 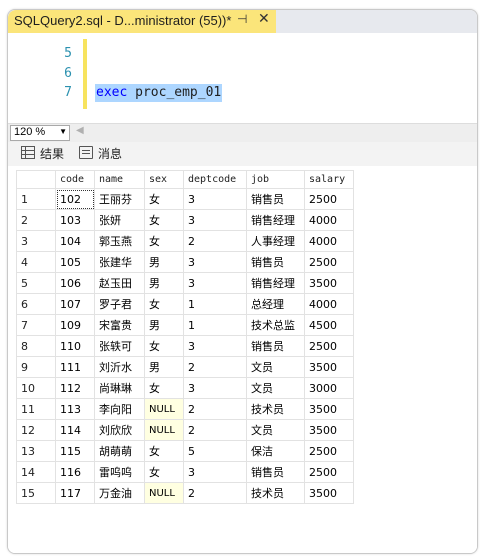 What do you see at coordinates (119, 493) in the screenshot?
I see `cell-name: 万金油` at bounding box center [119, 493].